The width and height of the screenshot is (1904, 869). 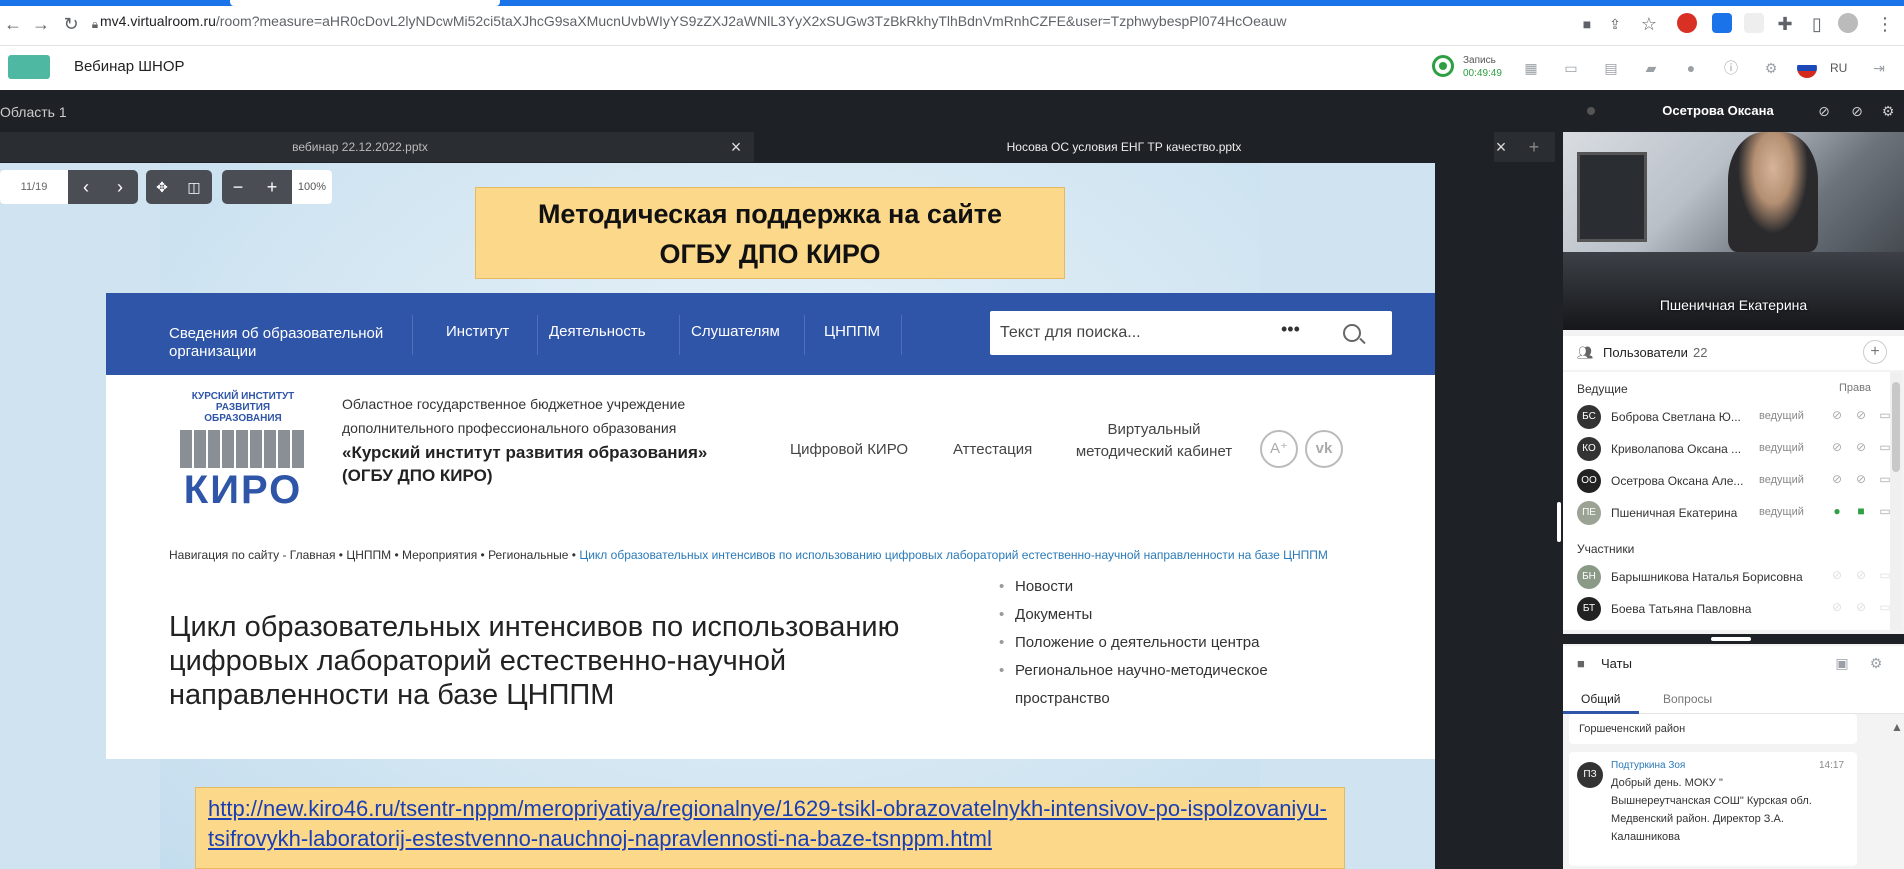 What do you see at coordinates (1154, 429) in the screenshot?
I see `link-virtual-cabinet-line-1: Виртуальный` at bounding box center [1154, 429].